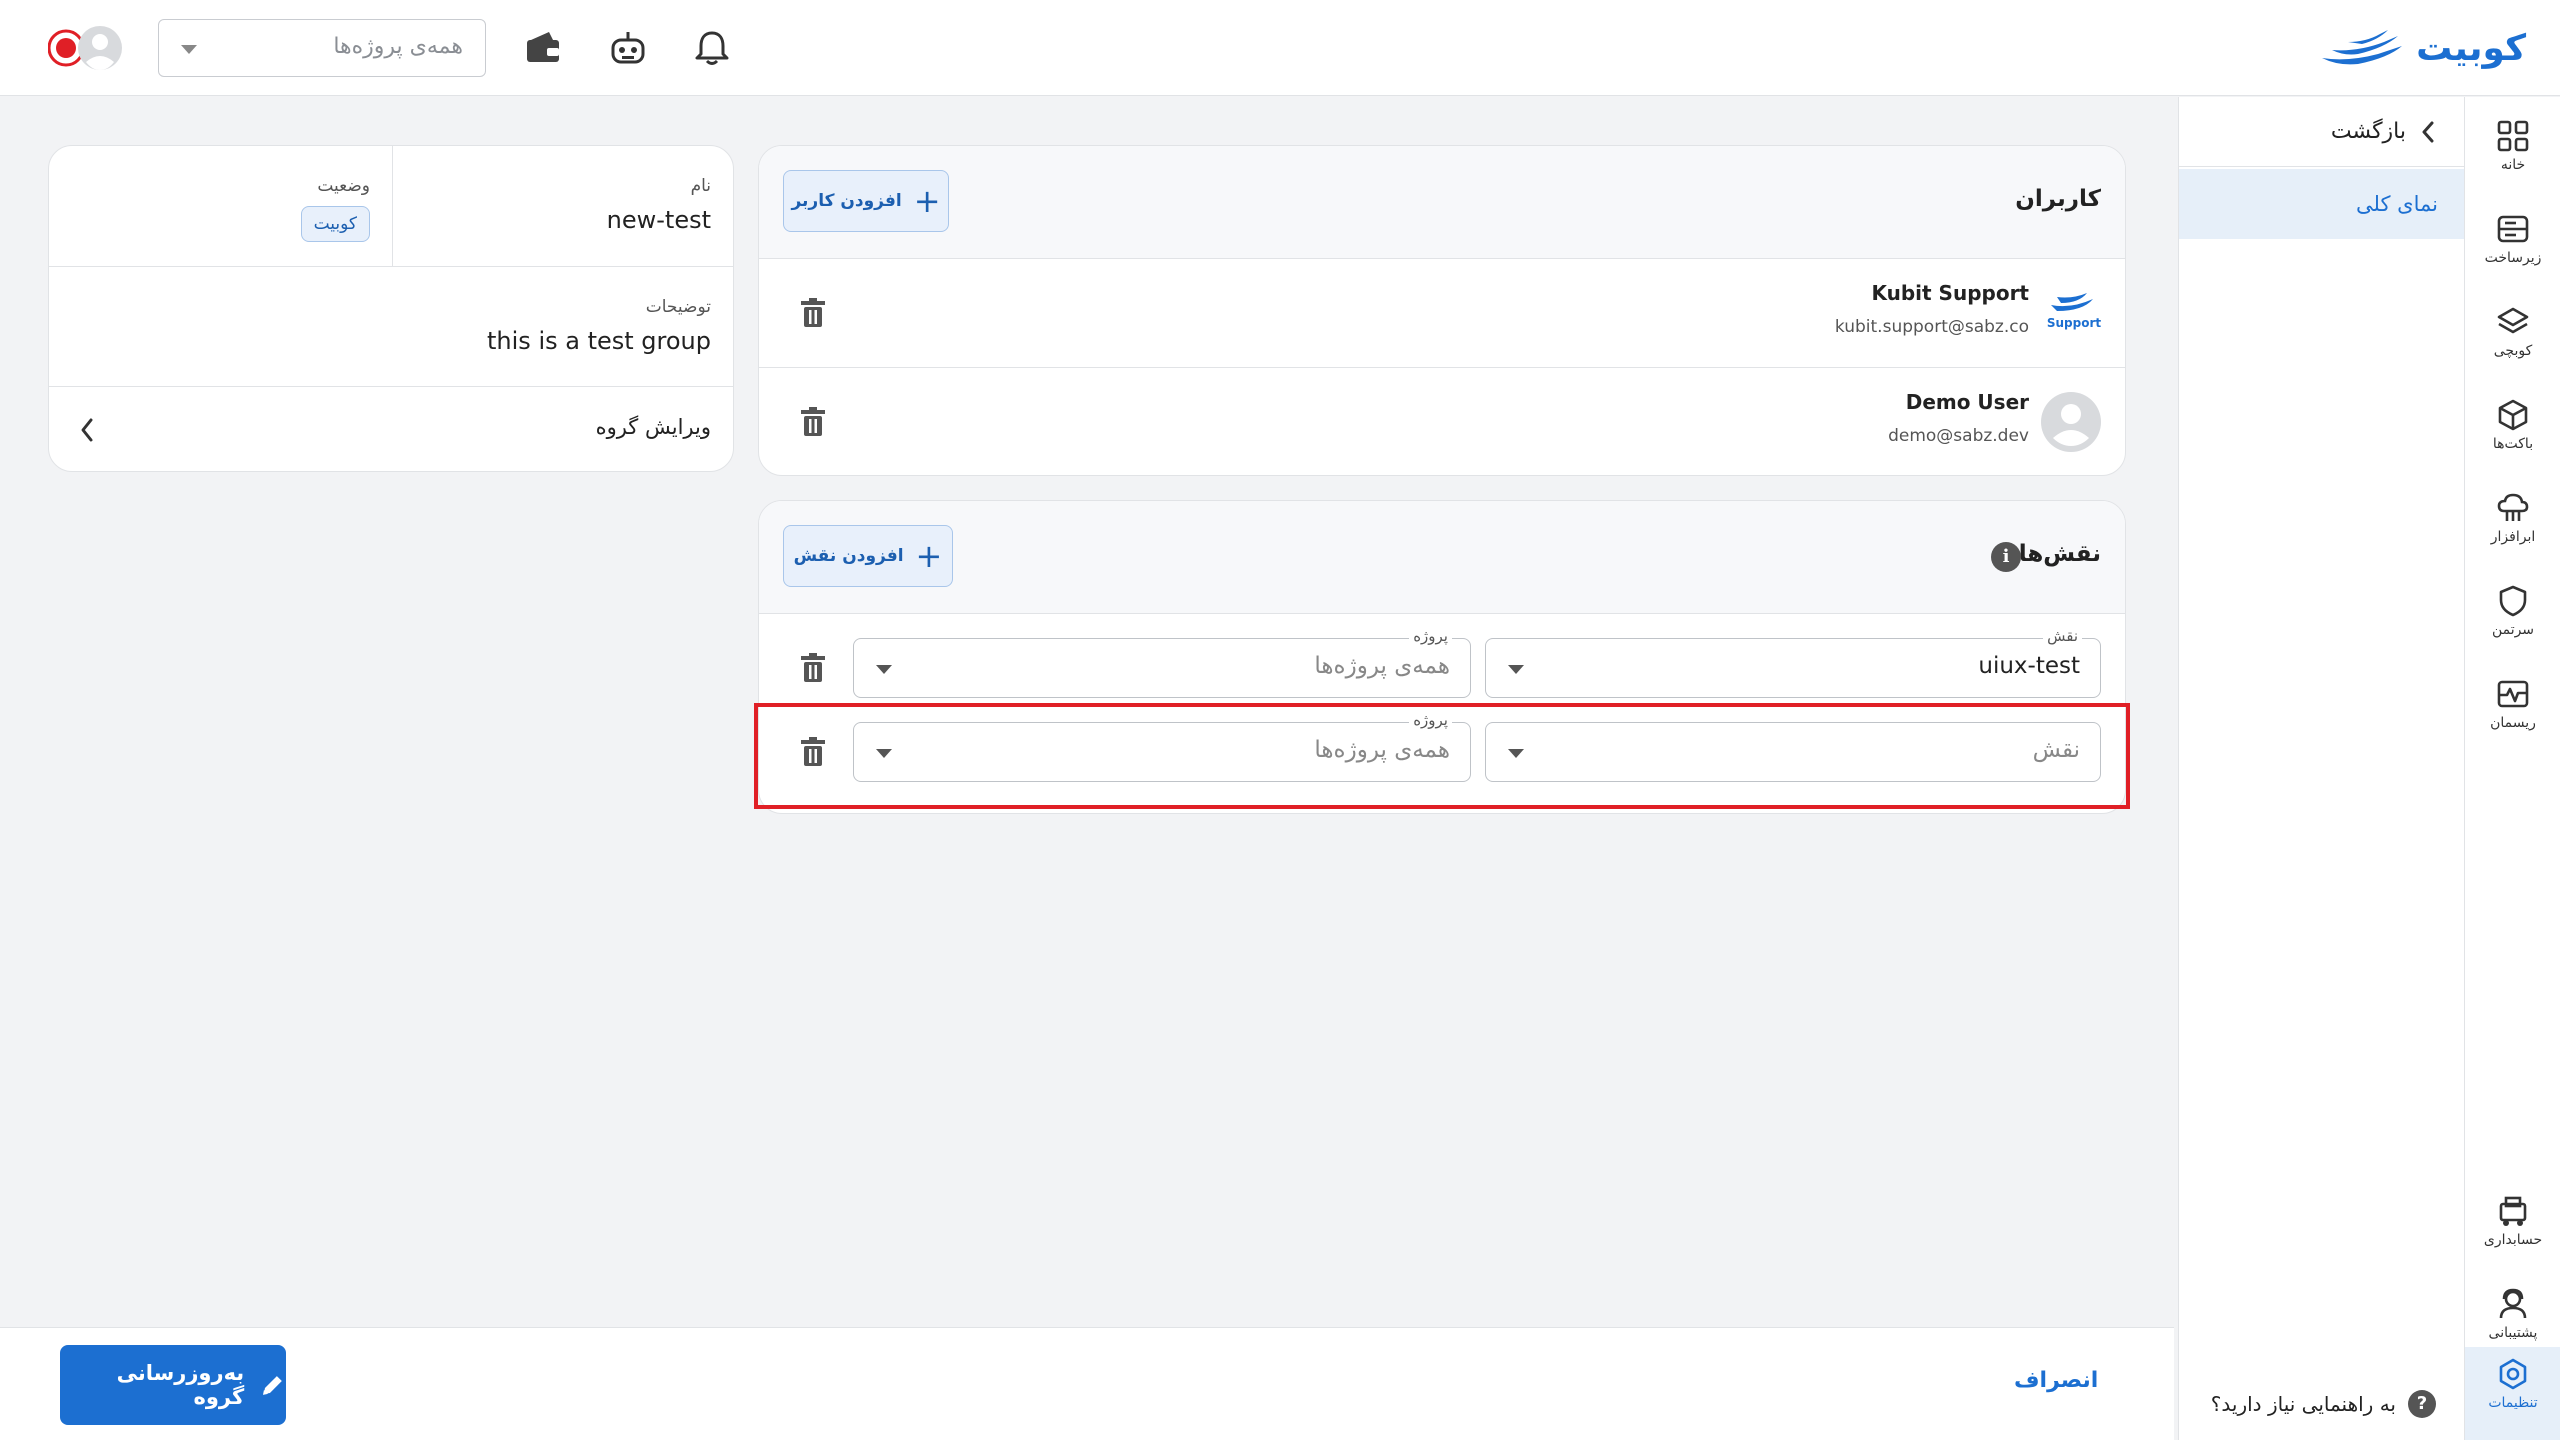 The image size is (2560, 1440). What do you see at coordinates (1430, 636) in the screenshot?
I see `project-select-label: پروژه` at bounding box center [1430, 636].